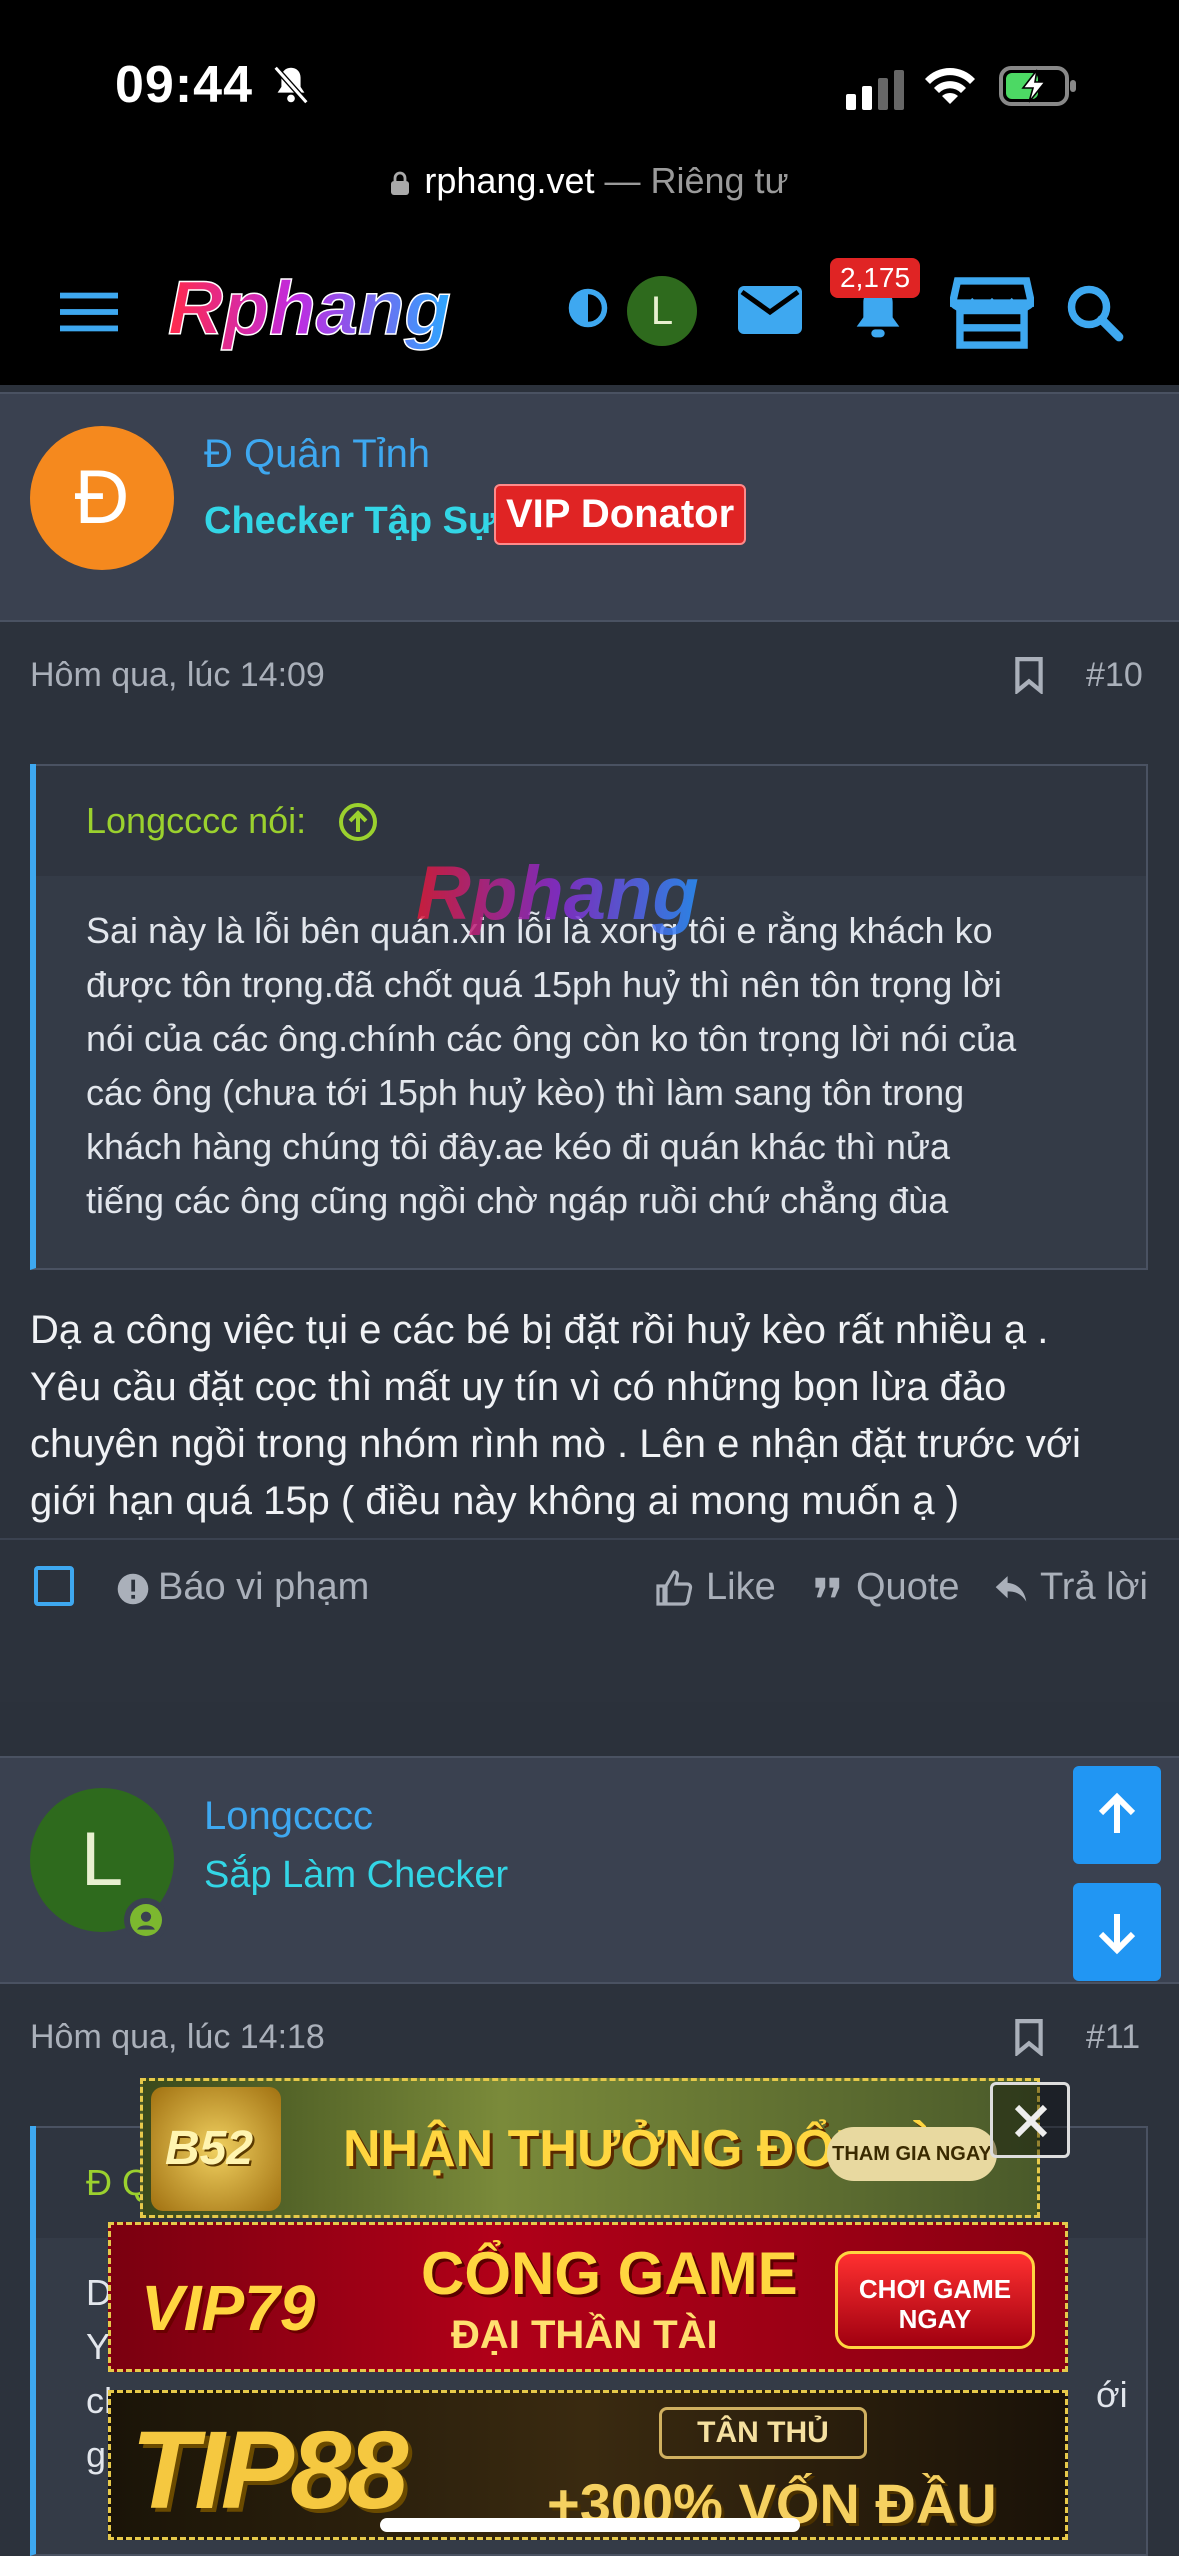 This screenshot has height=2556, width=1179. What do you see at coordinates (584, 2335) in the screenshot?
I see `vip79-sub: ĐẠI THẦN TÀI` at bounding box center [584, 2335].